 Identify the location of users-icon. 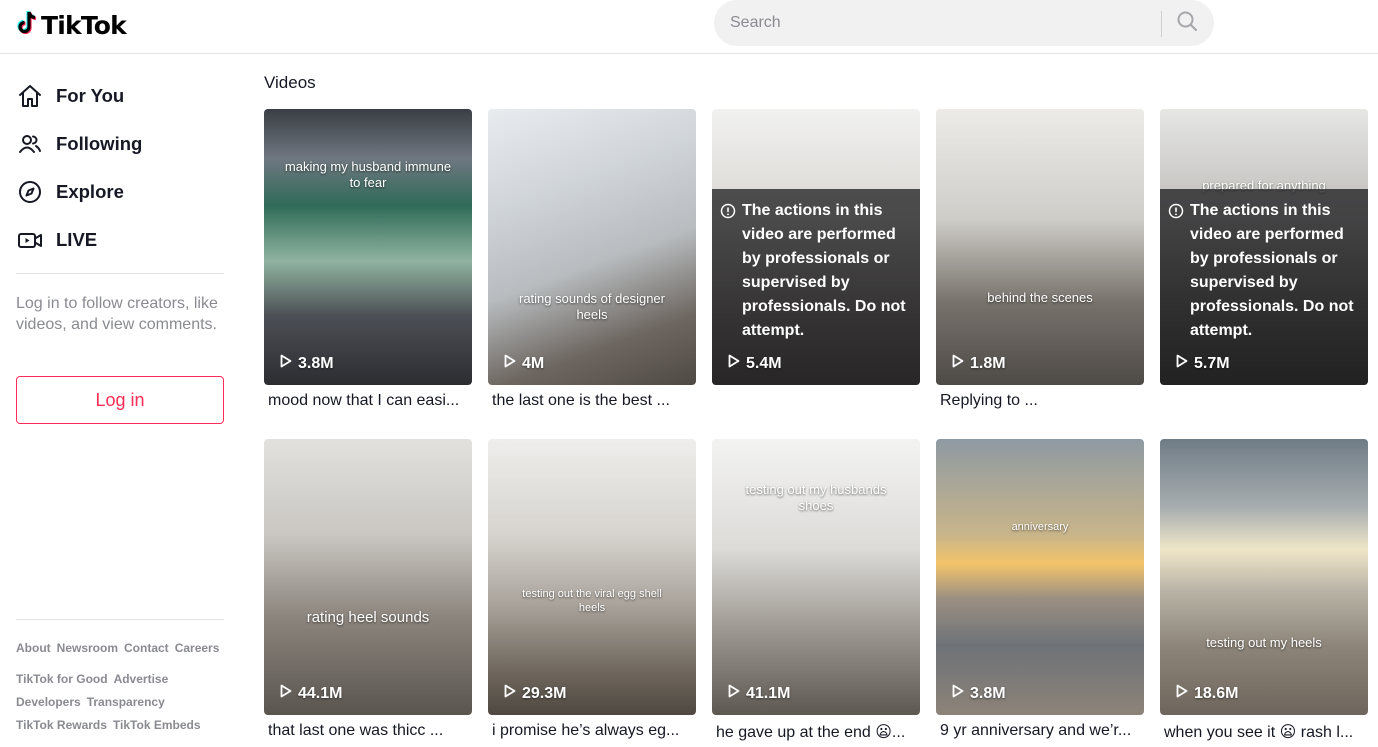
(30, 144).